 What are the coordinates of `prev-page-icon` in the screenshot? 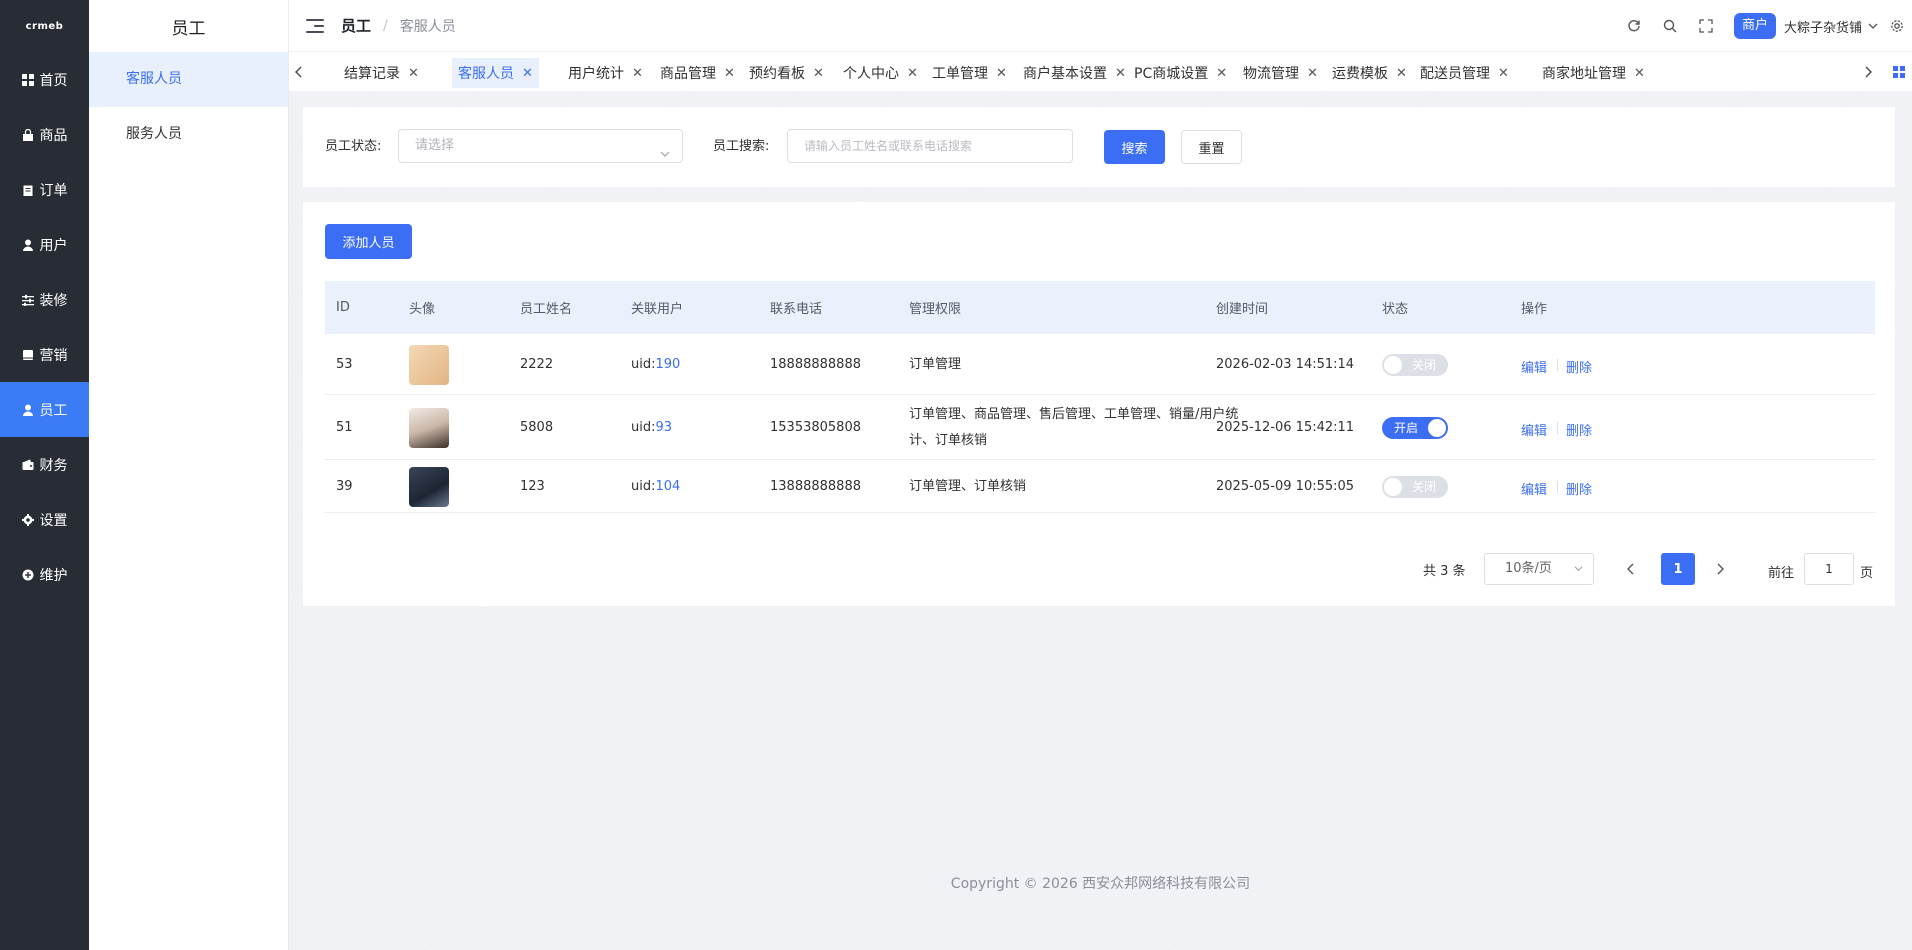 It's located at (1631, 569).